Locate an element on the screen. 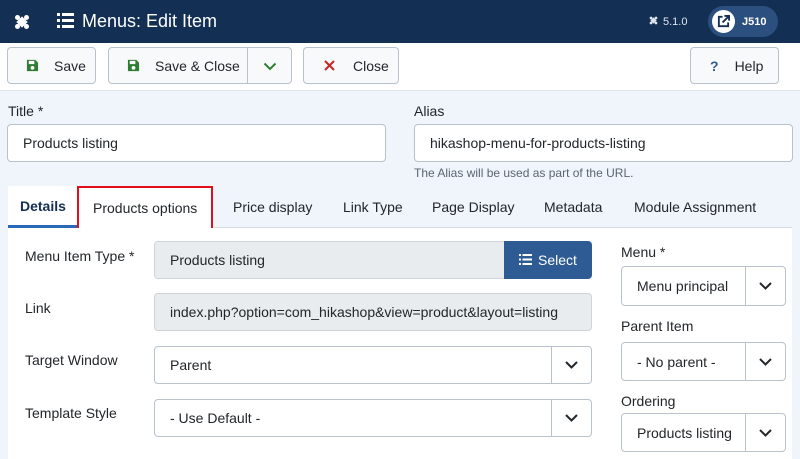 Image resolution: width=800 pixels, height=459 pixels. user-name: J510 is located at coordinates (754, 21).